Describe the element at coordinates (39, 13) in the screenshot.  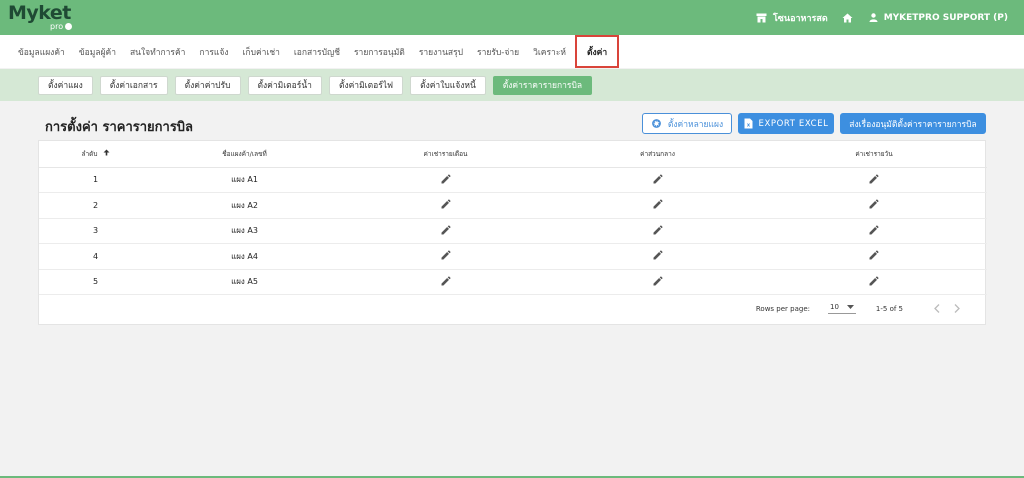
I see `logo-text: Myket` at that location.